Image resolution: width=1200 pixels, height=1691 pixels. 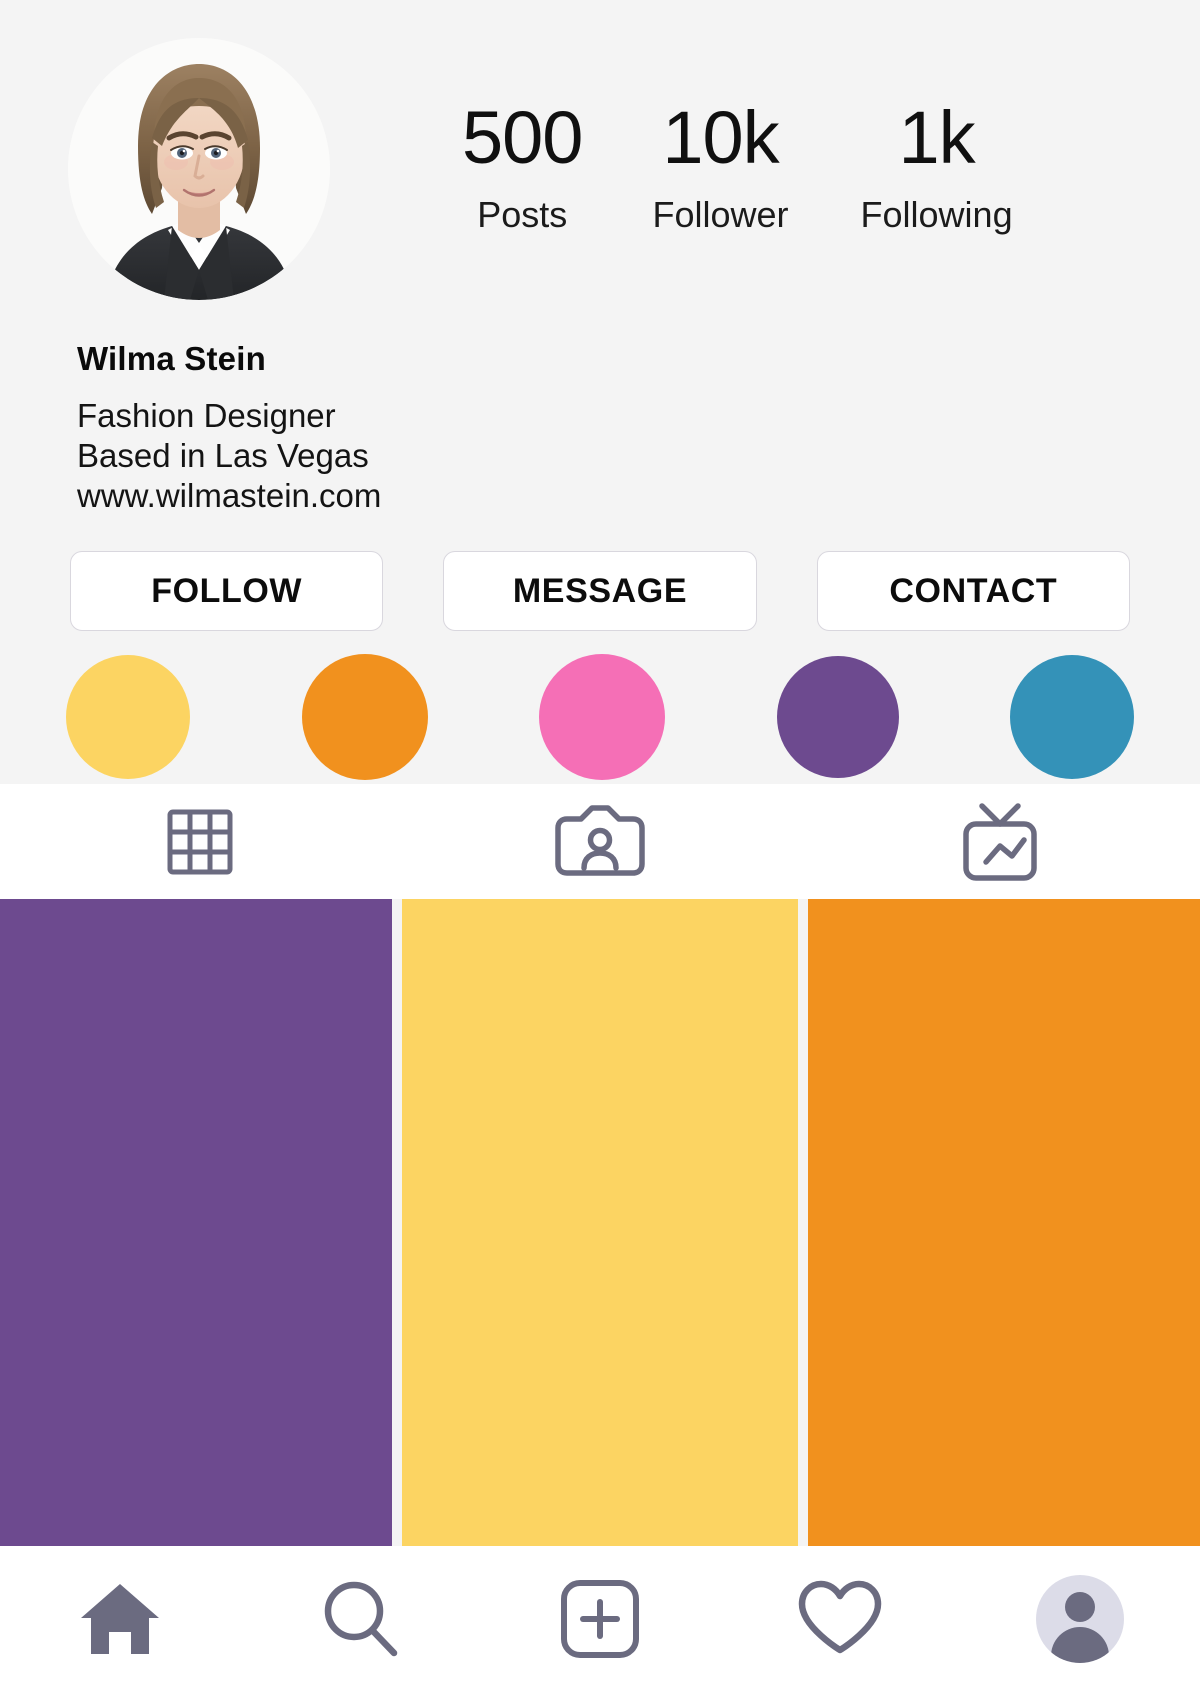 What do you see at coordinates (196, 1222) in the screenshot?
I see `post-thumbnail-purple` at bounding box center [196, 1222].